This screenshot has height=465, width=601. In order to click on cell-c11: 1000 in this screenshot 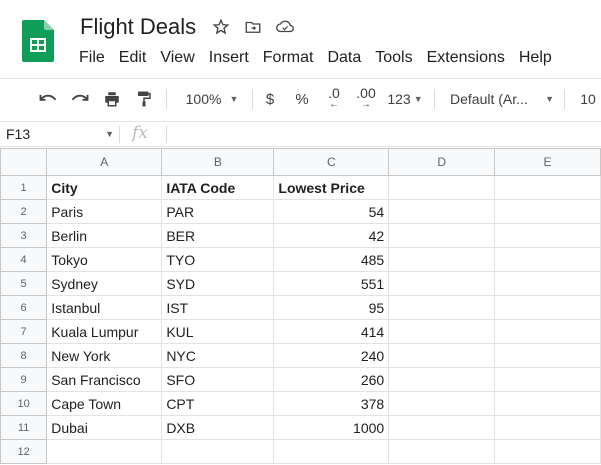, I will do `click(331, 427)`.